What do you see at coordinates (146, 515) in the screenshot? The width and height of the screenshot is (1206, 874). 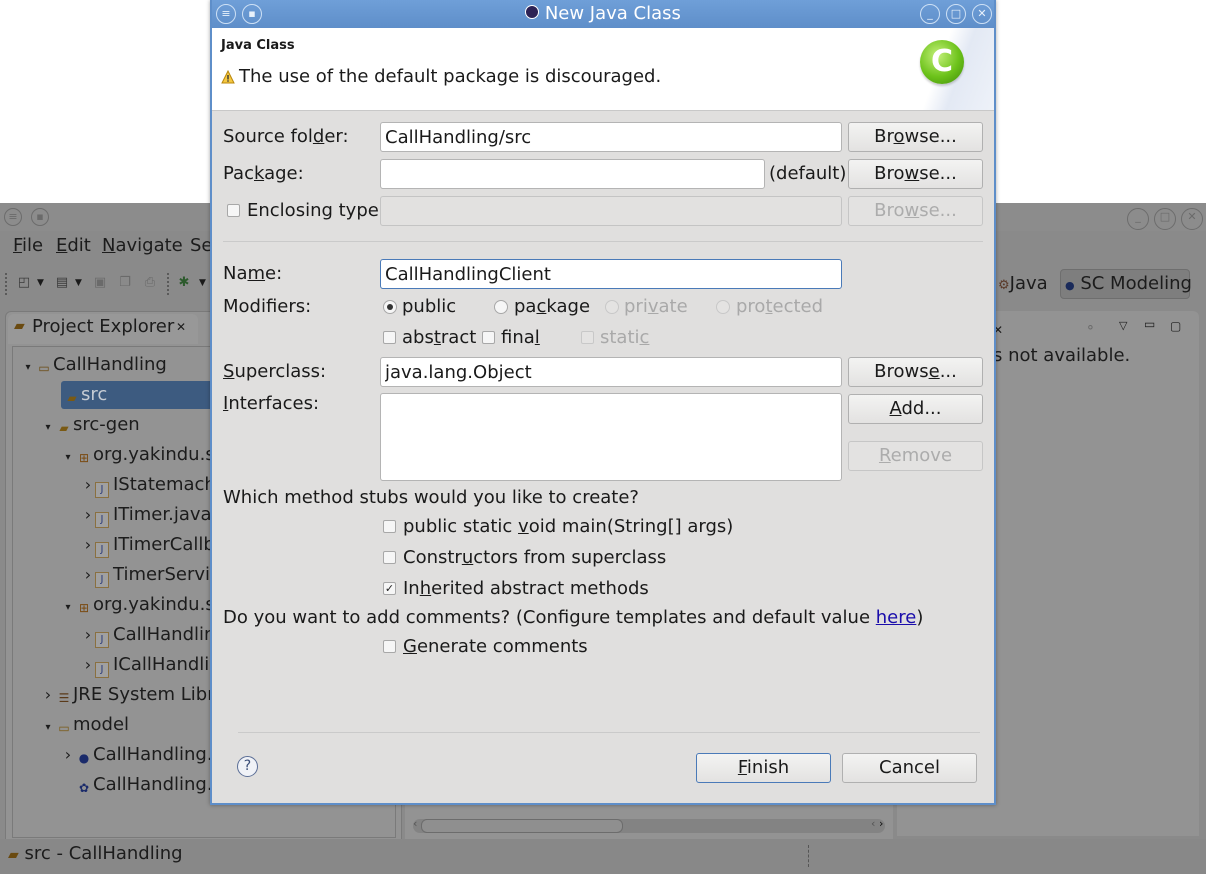 I see `tree-item: › J ITimer.java` at bounding box center [146, 515].